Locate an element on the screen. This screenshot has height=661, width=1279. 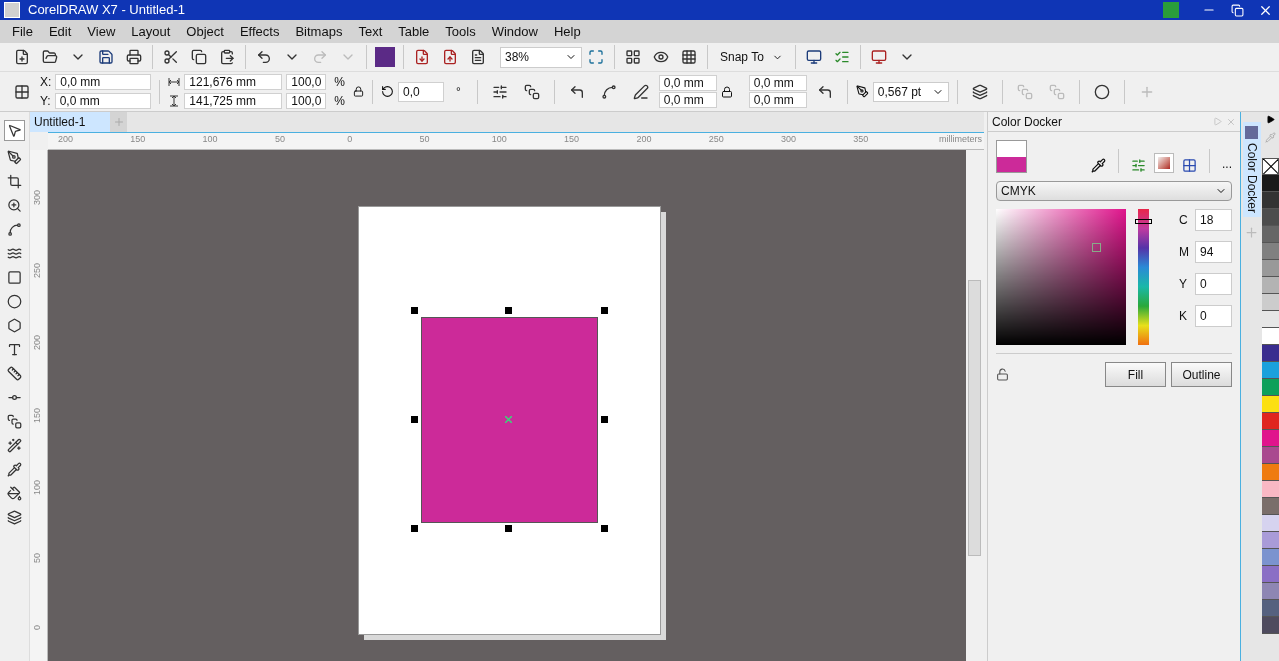
menu-item: Object is located at coordinates (205, 31).